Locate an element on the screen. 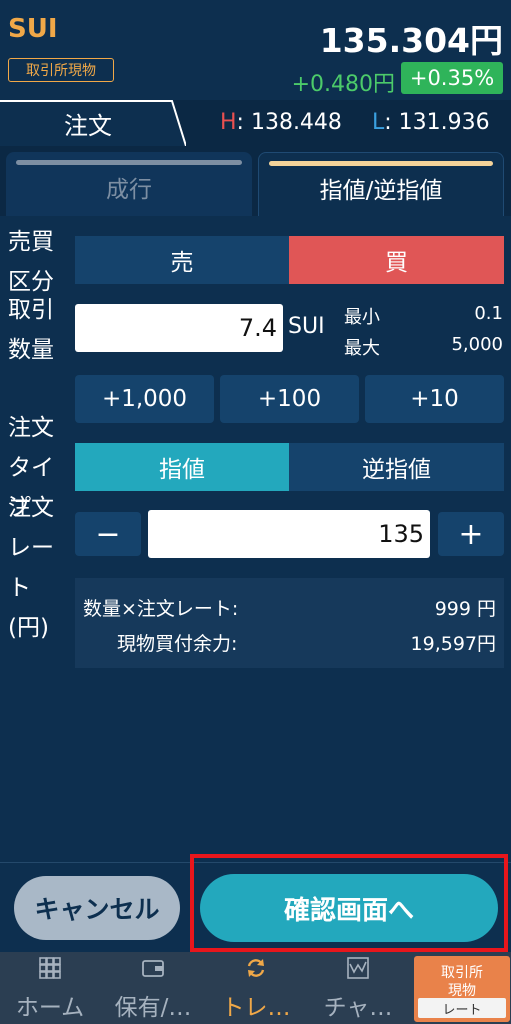  balance-label: 現物買付余力: is located at coordinates (177, 644).